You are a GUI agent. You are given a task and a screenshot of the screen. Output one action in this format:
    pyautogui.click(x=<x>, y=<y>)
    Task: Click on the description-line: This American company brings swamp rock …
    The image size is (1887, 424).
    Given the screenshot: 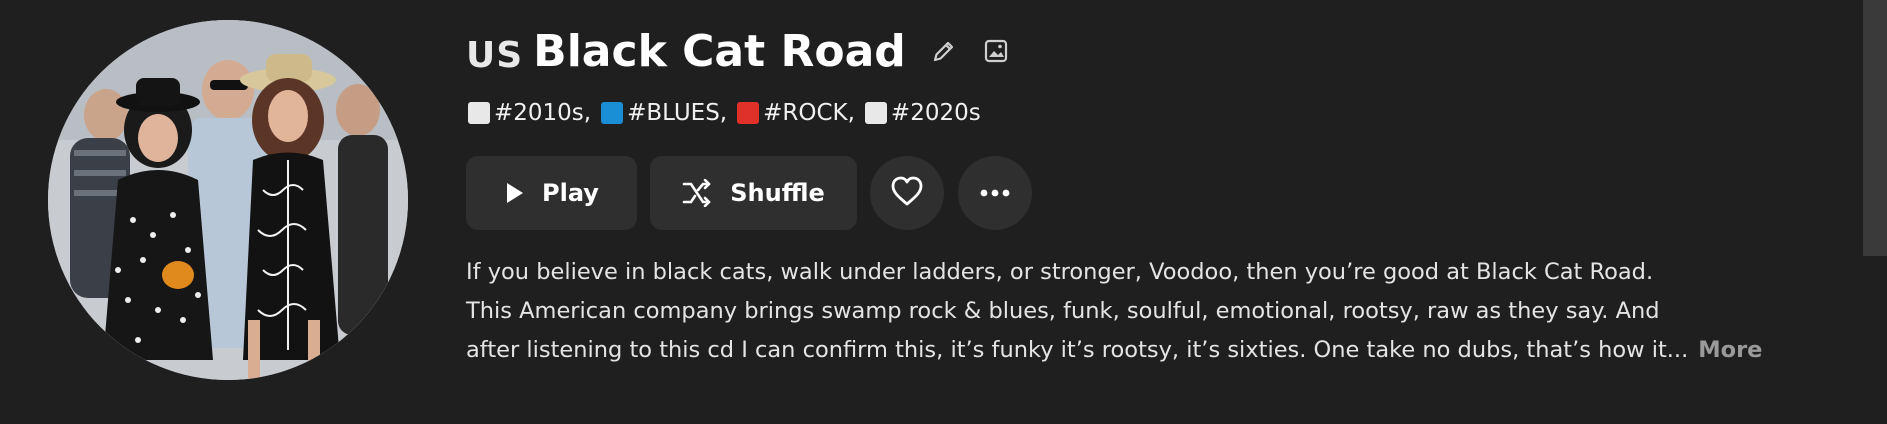 What is the action you would take?
    pyautogui.click(x=1063, y=311)
    